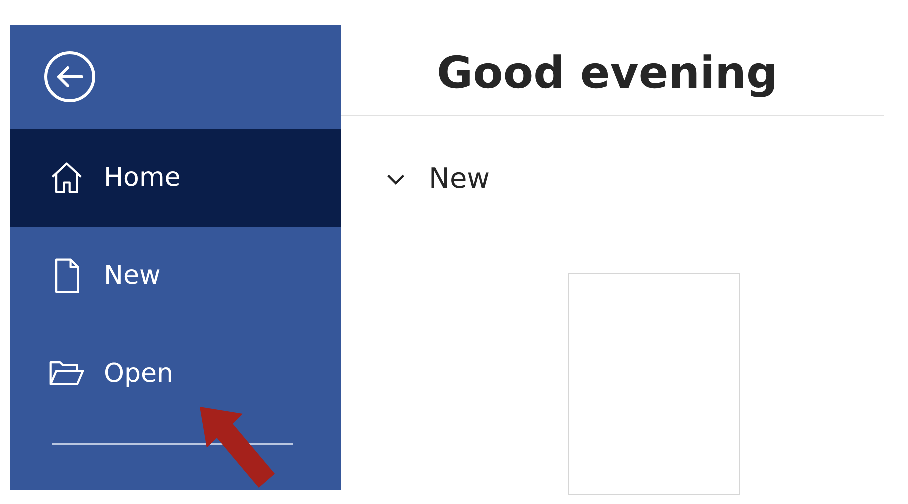  What do you see at coordinates (70, 77) in the screenshot?
I see `back-icon` at bounding box center [70, 77].